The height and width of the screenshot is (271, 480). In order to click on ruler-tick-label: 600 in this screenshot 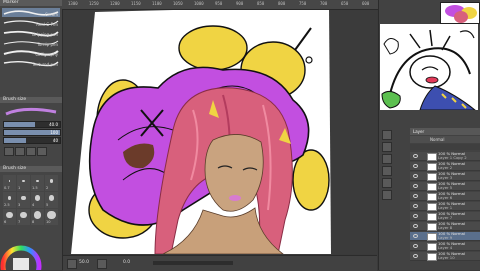, I will do `click(366, 3)`.